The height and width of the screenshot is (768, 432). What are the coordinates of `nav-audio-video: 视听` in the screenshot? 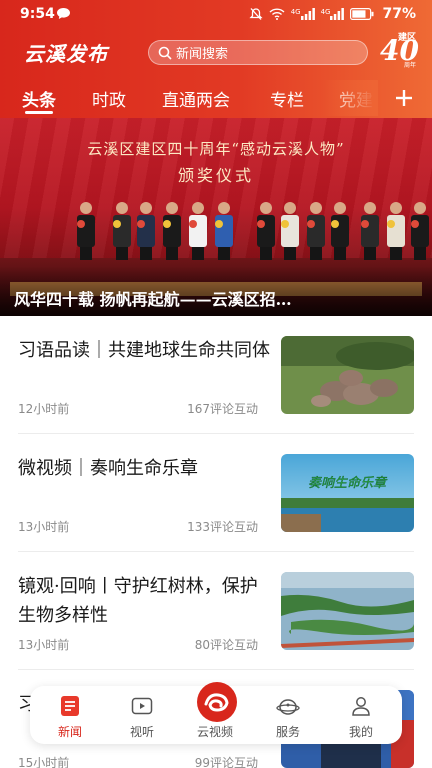 It's located at (142, 715).